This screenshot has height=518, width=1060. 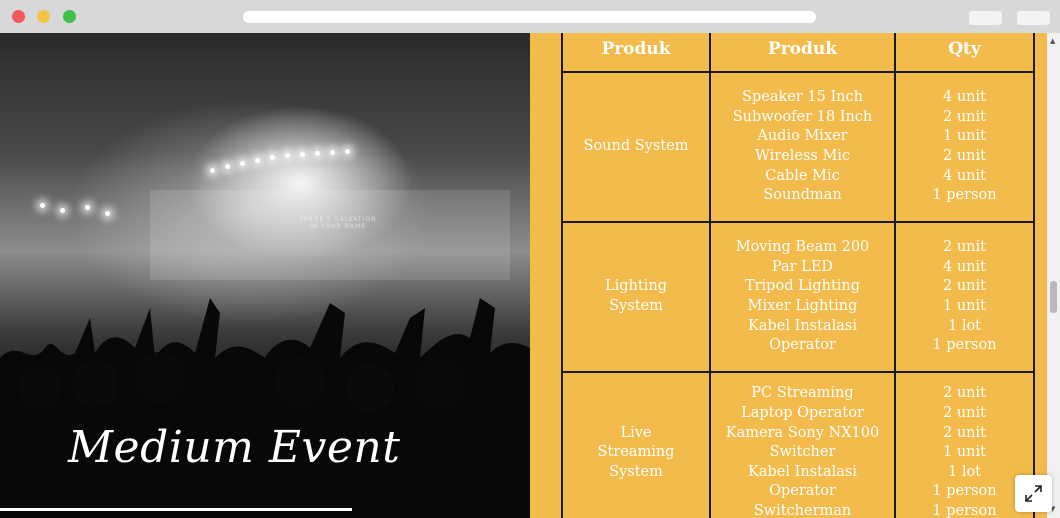 I want to click on category-cell: Live Streaming System, so click(x=636, y=444).